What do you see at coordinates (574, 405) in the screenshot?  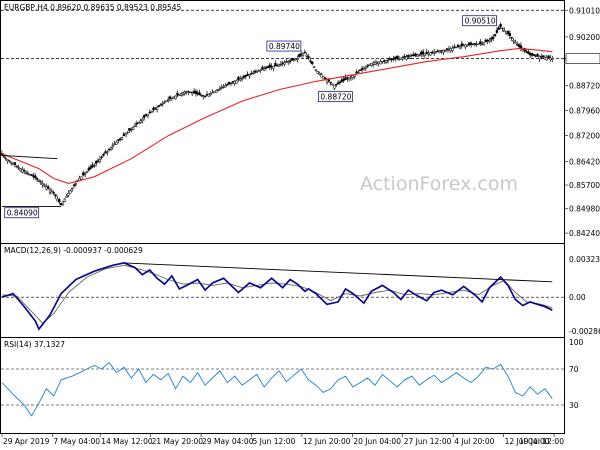 I see `rsi-tick-label-2: 30` at bounding box center [574, 405].